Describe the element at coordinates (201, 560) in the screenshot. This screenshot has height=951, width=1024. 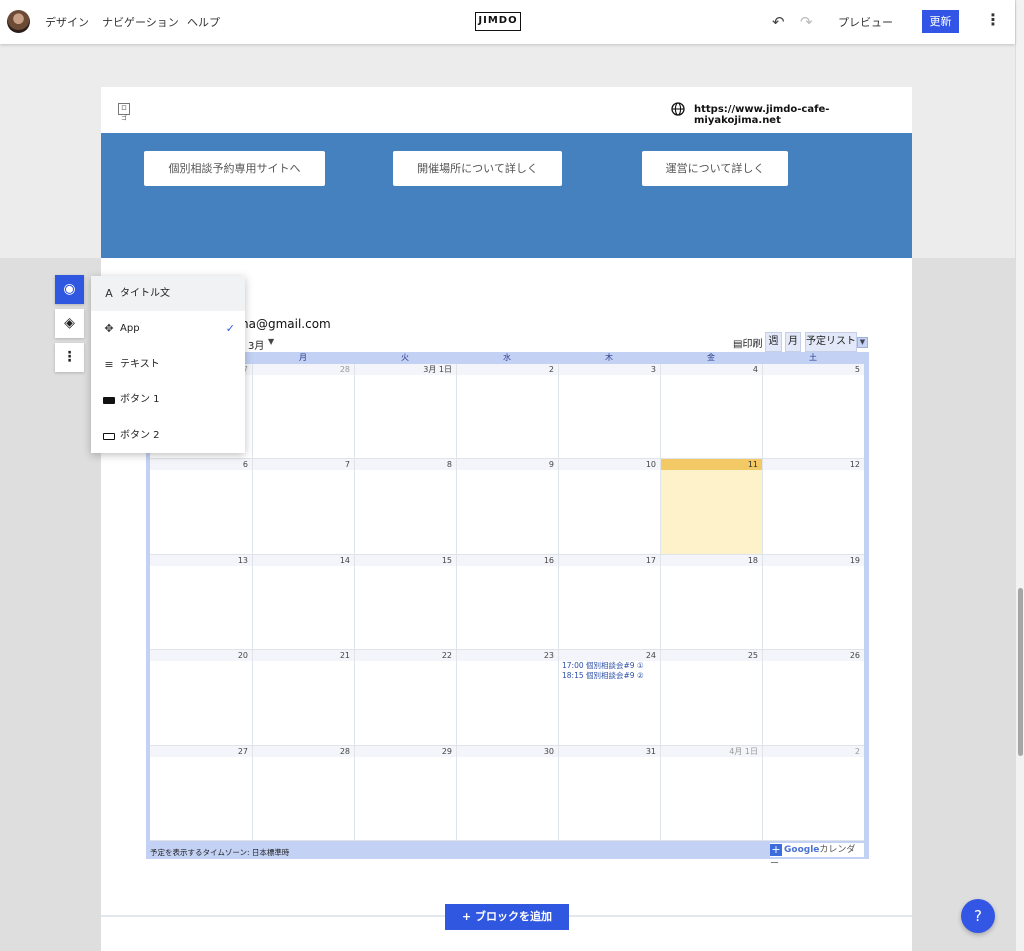
I see `day-number: 13` at that location.